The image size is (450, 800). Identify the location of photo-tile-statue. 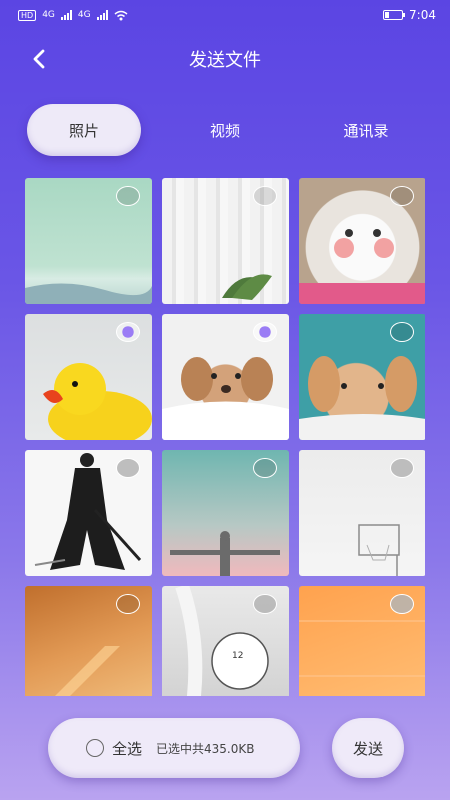
(225, 513).